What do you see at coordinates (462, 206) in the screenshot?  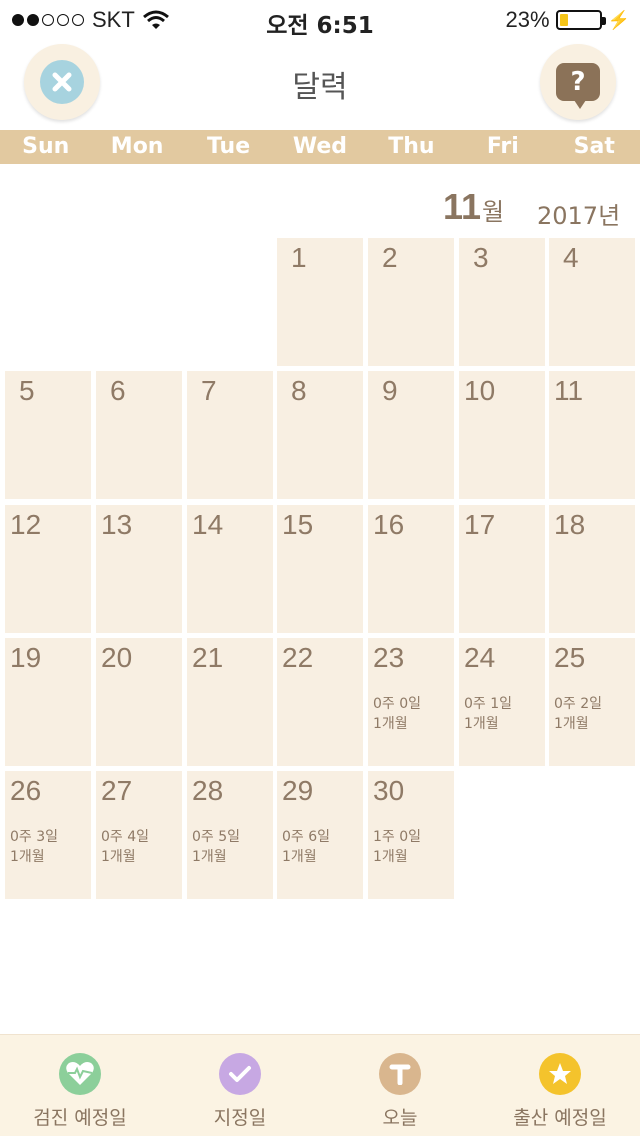 I see `month-number: 11` at bounding box center [462, 206].